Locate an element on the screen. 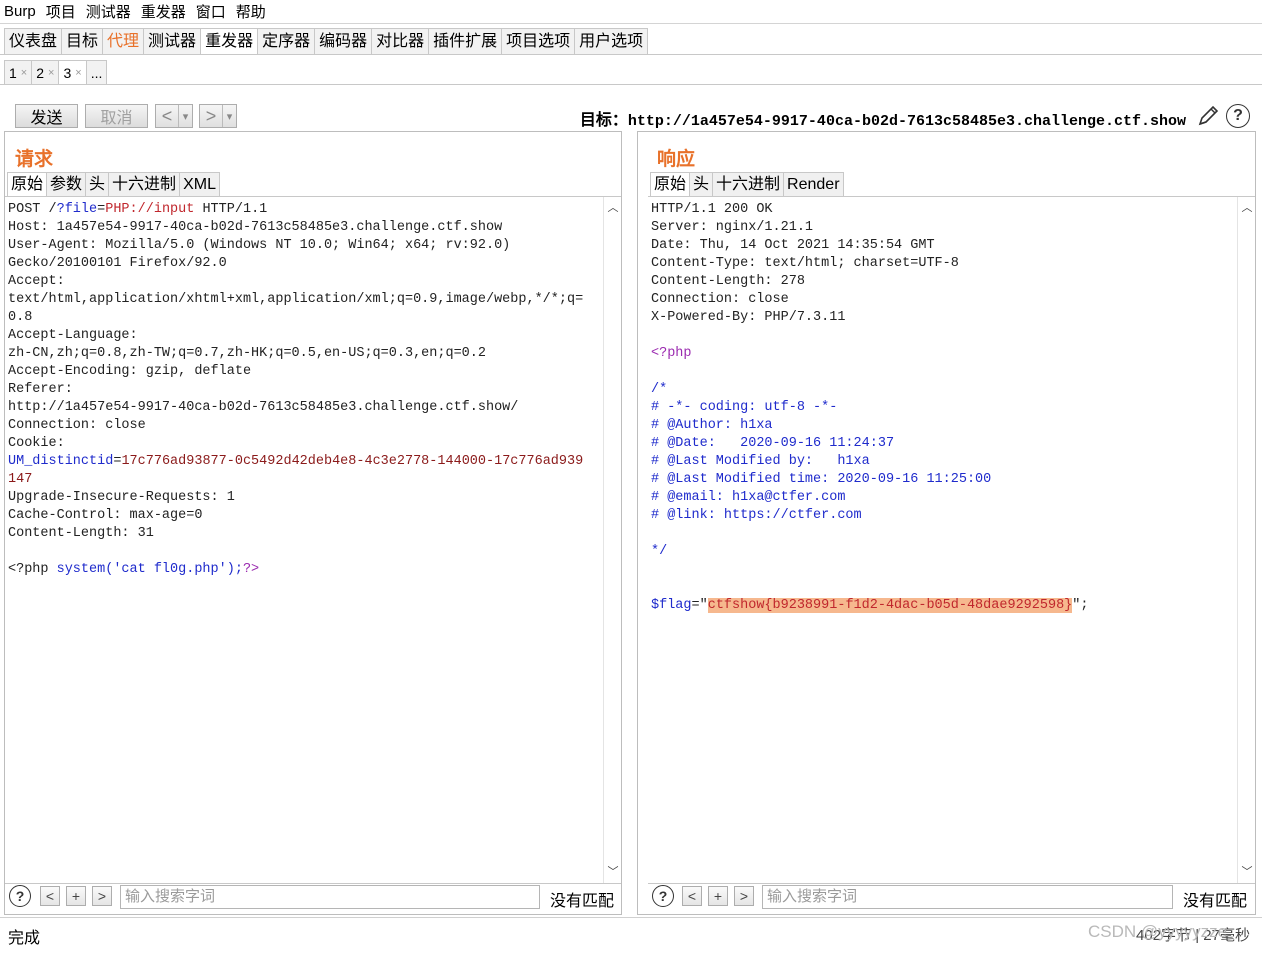  tab-decoder: 编码器 is located at coordinates (343, 41).